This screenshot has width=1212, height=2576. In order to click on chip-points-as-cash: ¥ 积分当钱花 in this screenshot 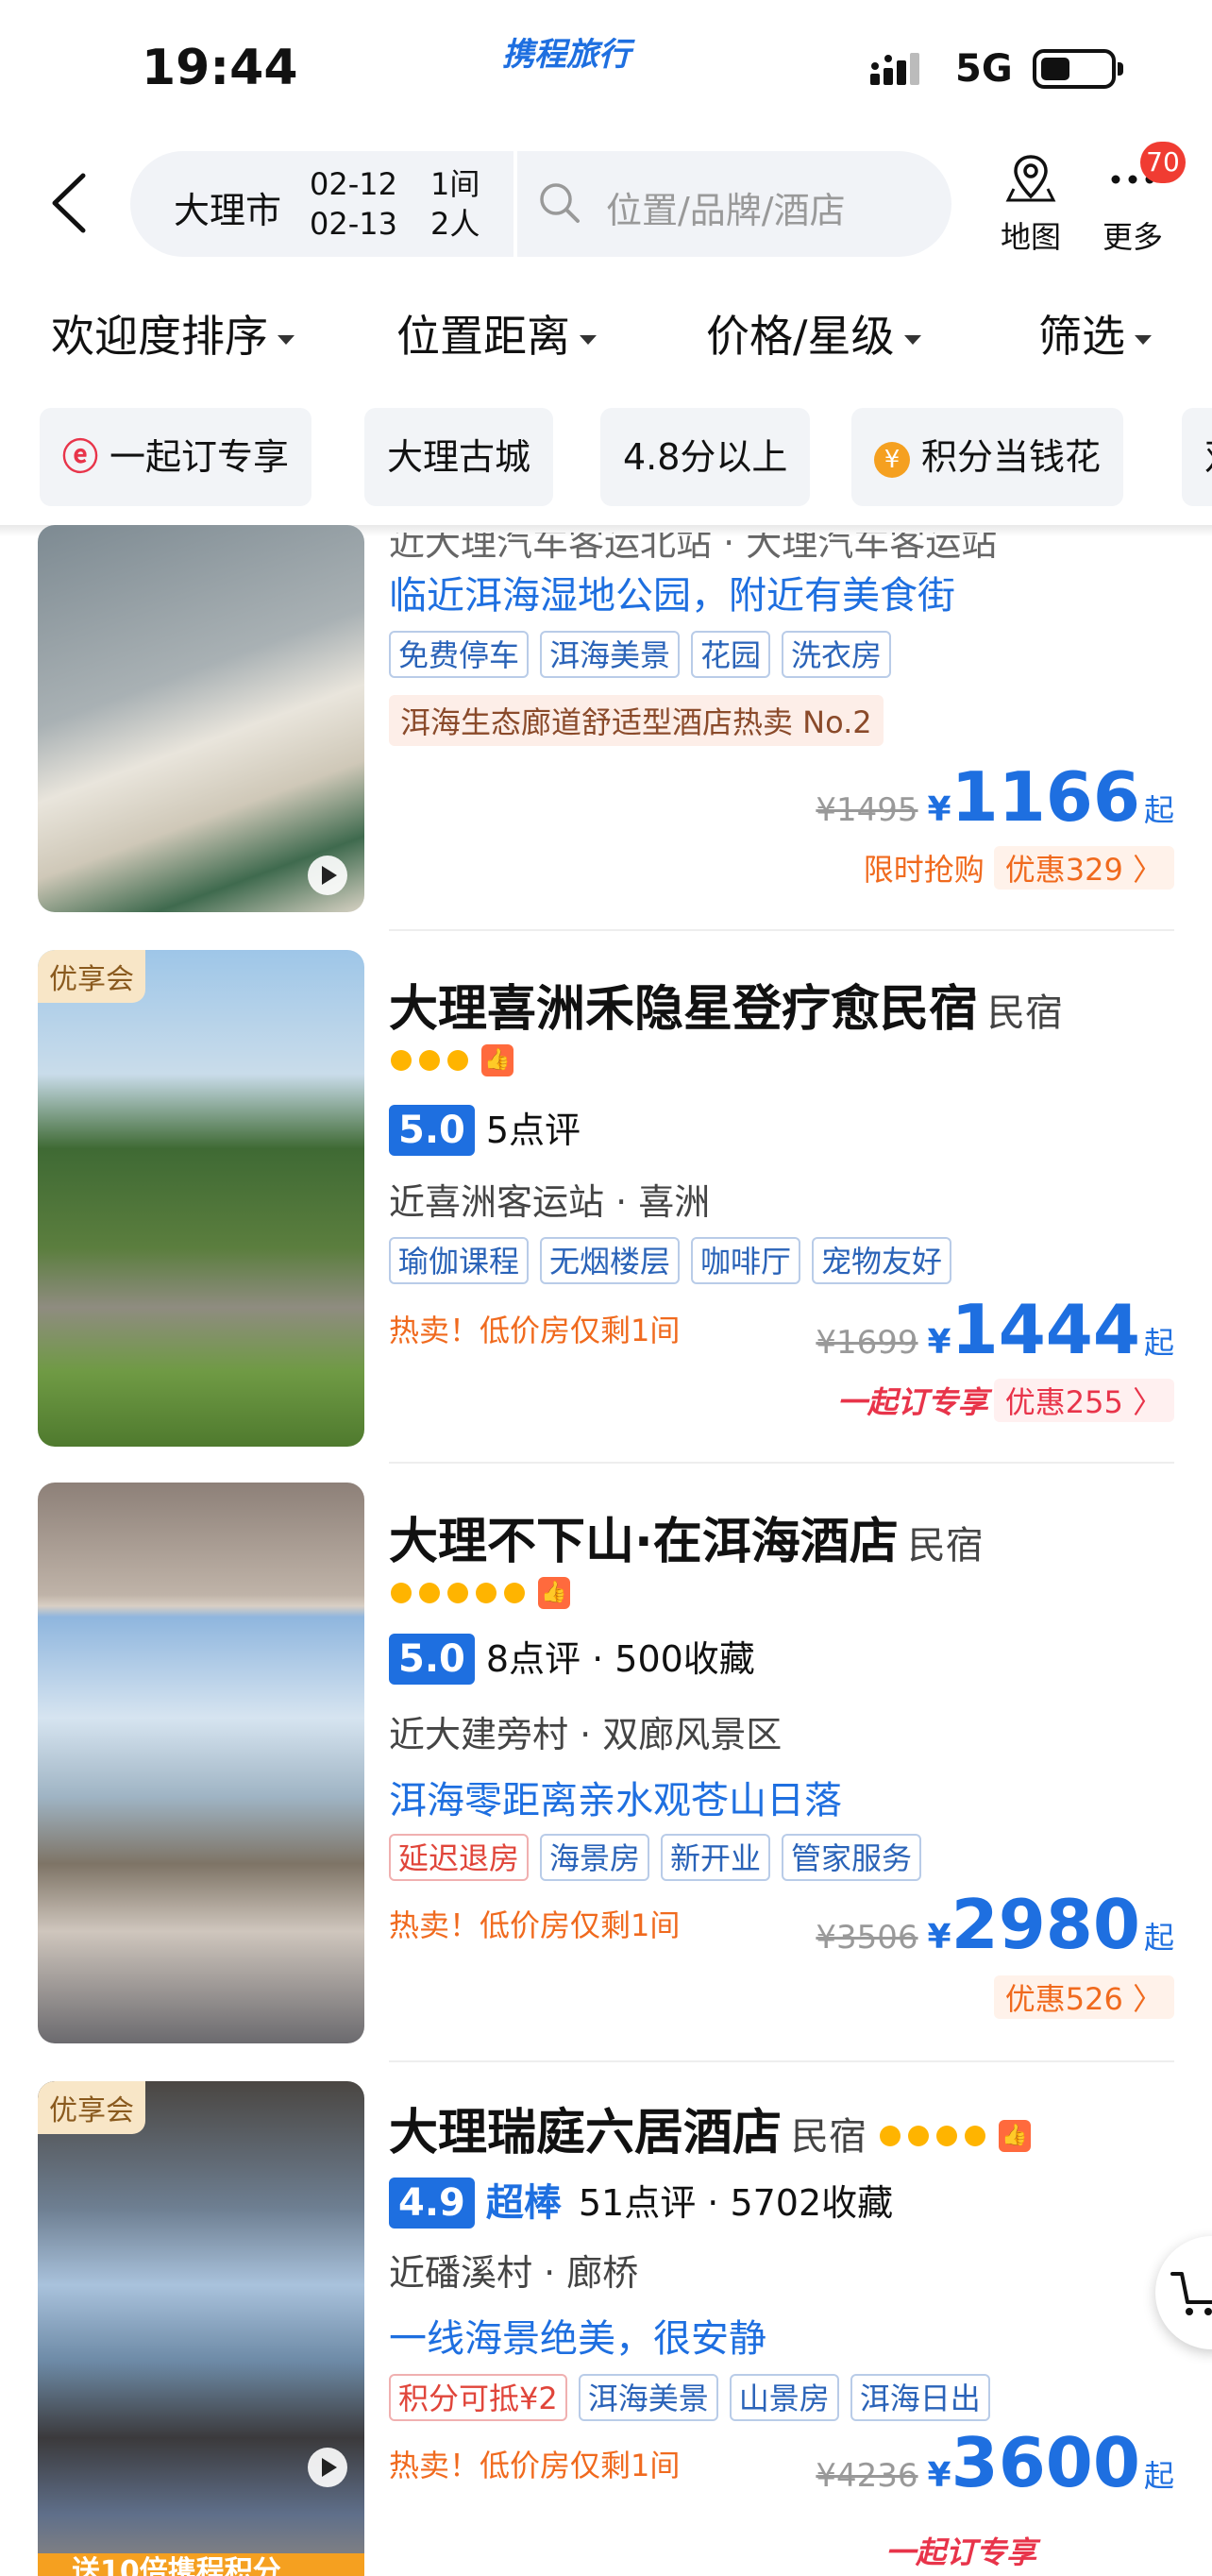, I will do `click(988, 457)`.